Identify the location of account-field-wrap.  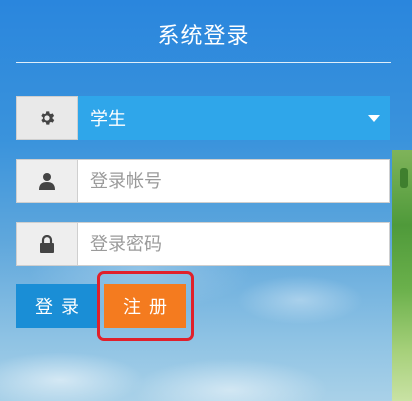
(234, 181).